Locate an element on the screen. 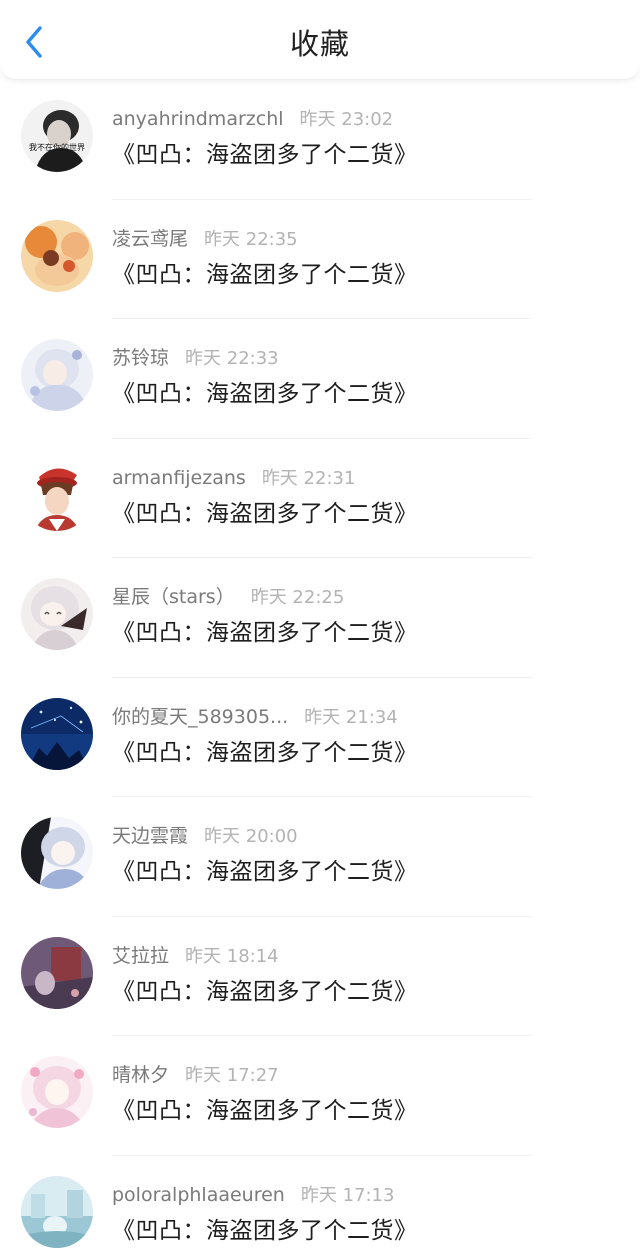 The height and width of the screenshot is (1256, 640). username: armanfijezans is located at coordinates (179, 478).